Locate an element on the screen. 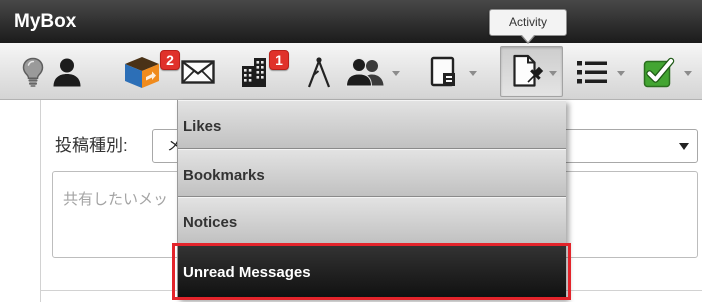 Image resolution: width=702 pixels, height=302 pixels. post-type-label: 投稿種別: is located at coordinates (91, 145).